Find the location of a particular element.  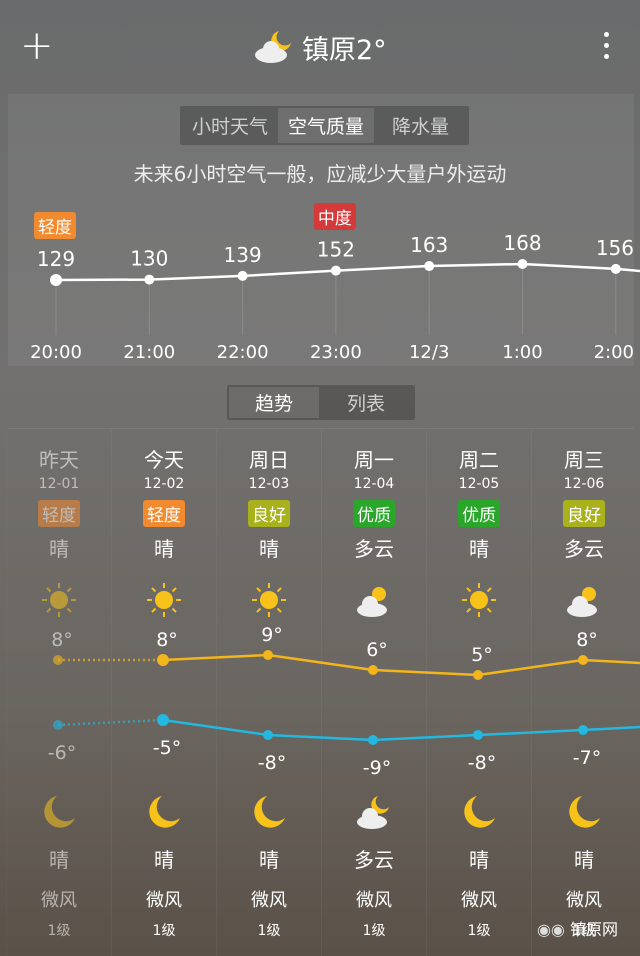

high-temp-label: 6° is located at coordinates (377, 650).